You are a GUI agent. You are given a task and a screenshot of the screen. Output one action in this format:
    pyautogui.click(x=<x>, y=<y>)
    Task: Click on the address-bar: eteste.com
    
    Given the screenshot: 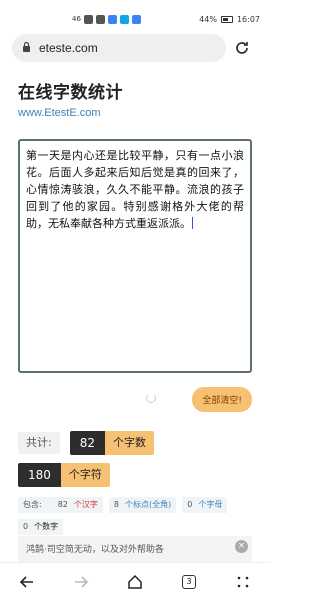 What is the action you would take?
    pyautogui.click(x=119, y=48)
    